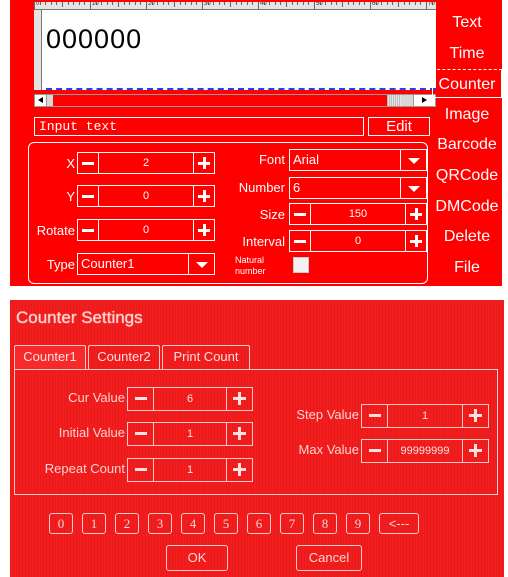  Describe the element at coordinates (124, 357) in the screenshot. I see `tab-counter2: Counter2` at that location.